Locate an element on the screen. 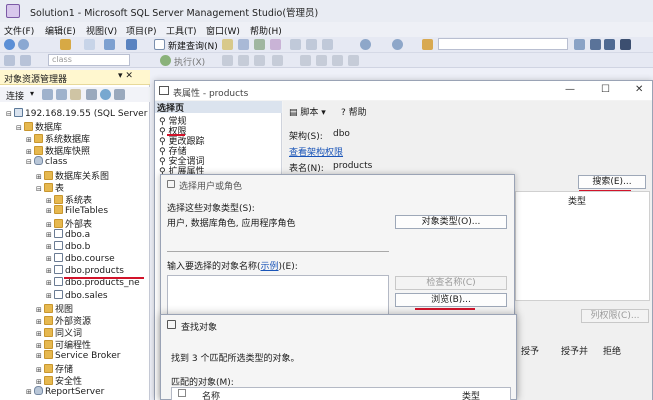 The height and width of the screenshot is (400, 653). xmla-query-icon is located at coordinates (275, 44).